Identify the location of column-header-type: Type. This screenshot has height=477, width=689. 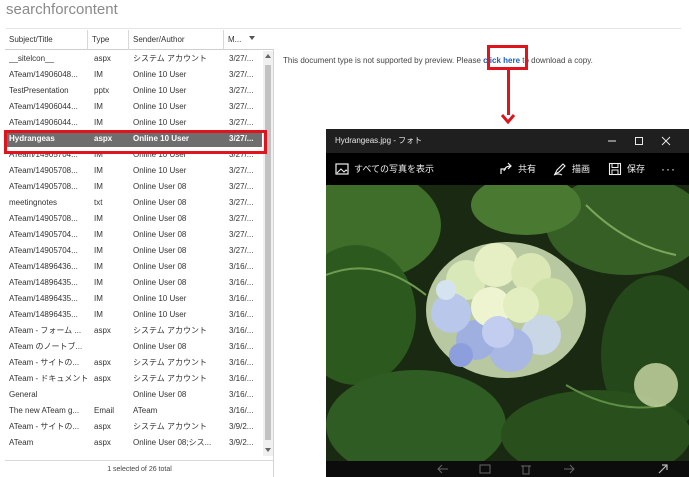
(108, 40).